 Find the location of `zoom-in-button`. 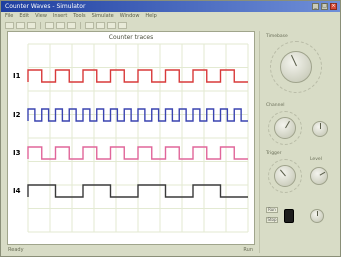

zoom-in-button is located at coordinates (89, 25).